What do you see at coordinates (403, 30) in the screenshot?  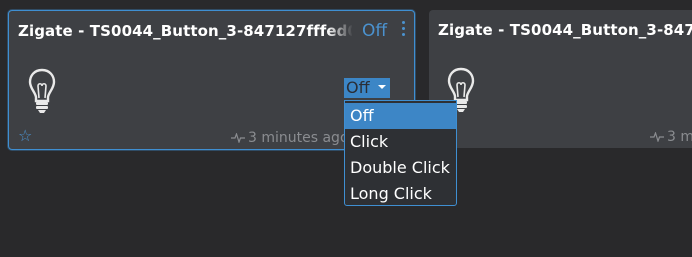 I see `more-options-icon` at bounding box center [403, 30].